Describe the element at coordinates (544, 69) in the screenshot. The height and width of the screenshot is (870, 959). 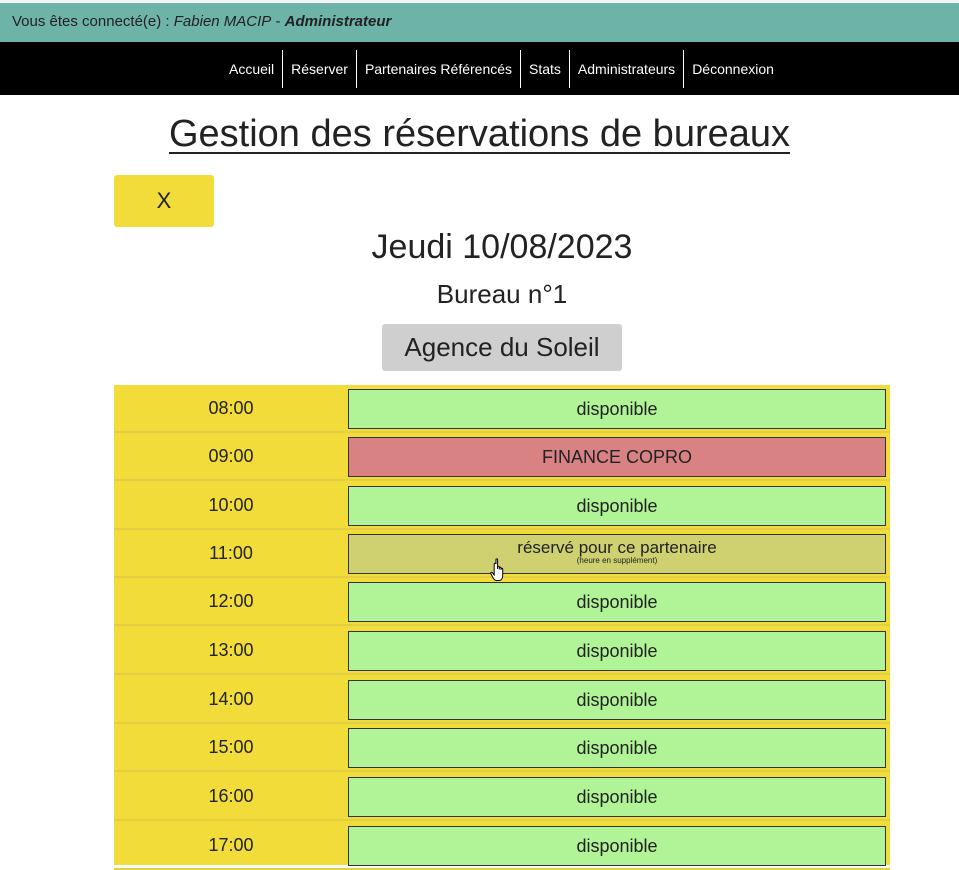
I see `nav-item-stats: Stats` at that location.